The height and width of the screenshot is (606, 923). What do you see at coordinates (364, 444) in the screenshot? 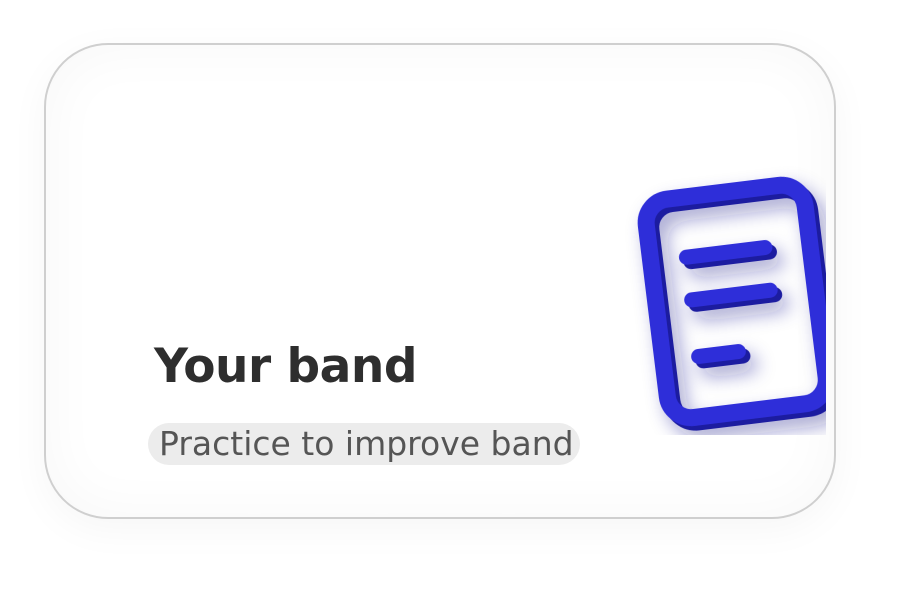
I see `card-subtitle: Practice to improve band` at bounding box center [364, 444].